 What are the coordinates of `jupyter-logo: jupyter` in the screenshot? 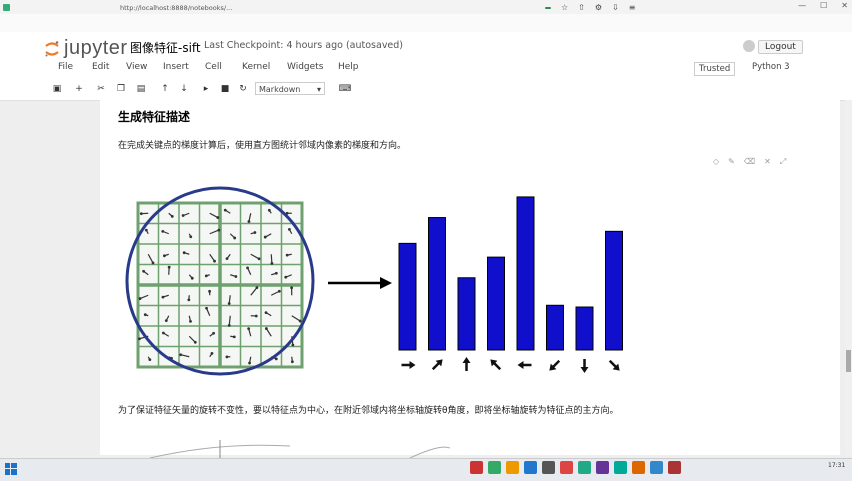 It's located at (86, 48).